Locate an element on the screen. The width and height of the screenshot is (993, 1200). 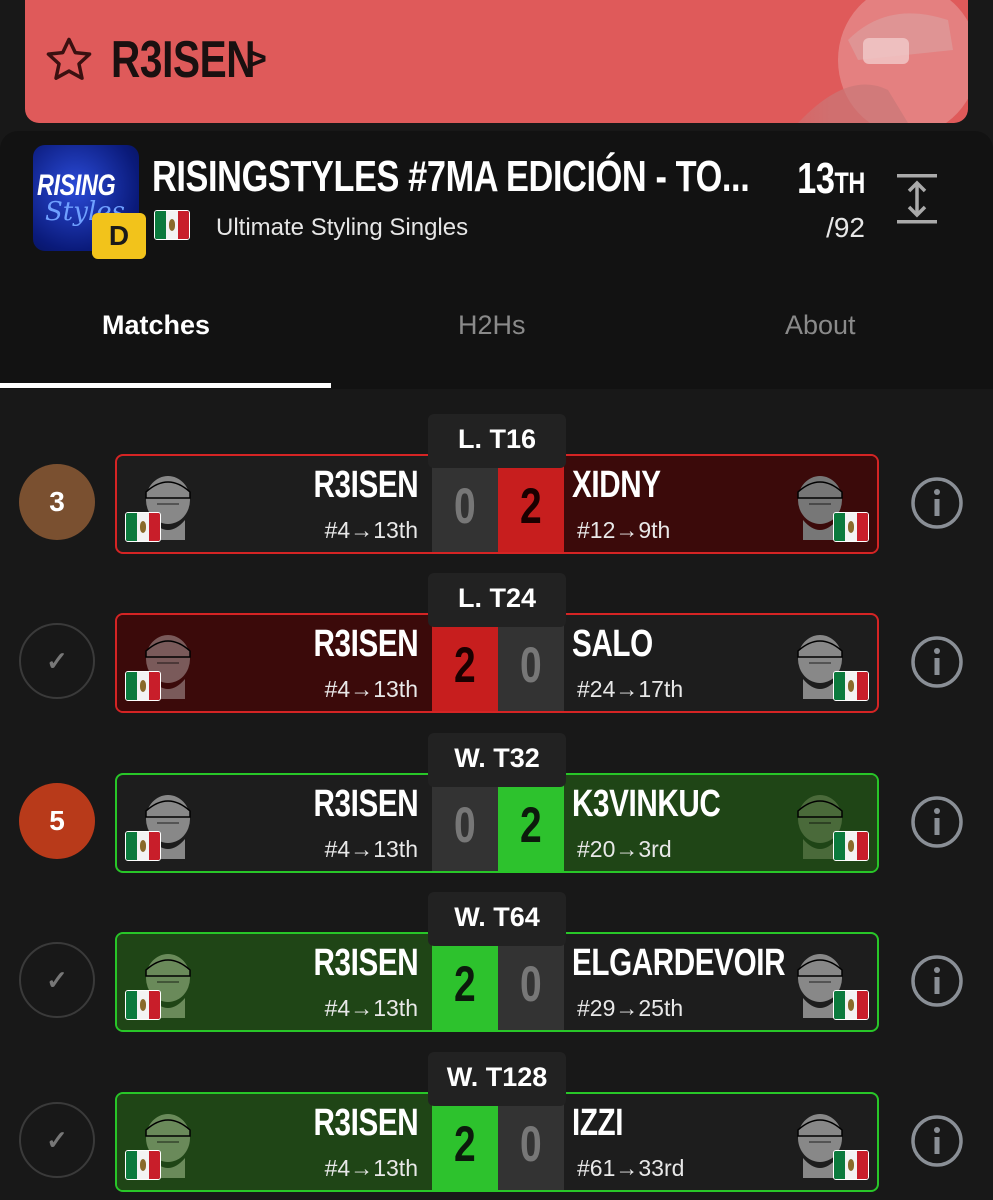
tab-matches: Matches is located at coordinates (156, 325).